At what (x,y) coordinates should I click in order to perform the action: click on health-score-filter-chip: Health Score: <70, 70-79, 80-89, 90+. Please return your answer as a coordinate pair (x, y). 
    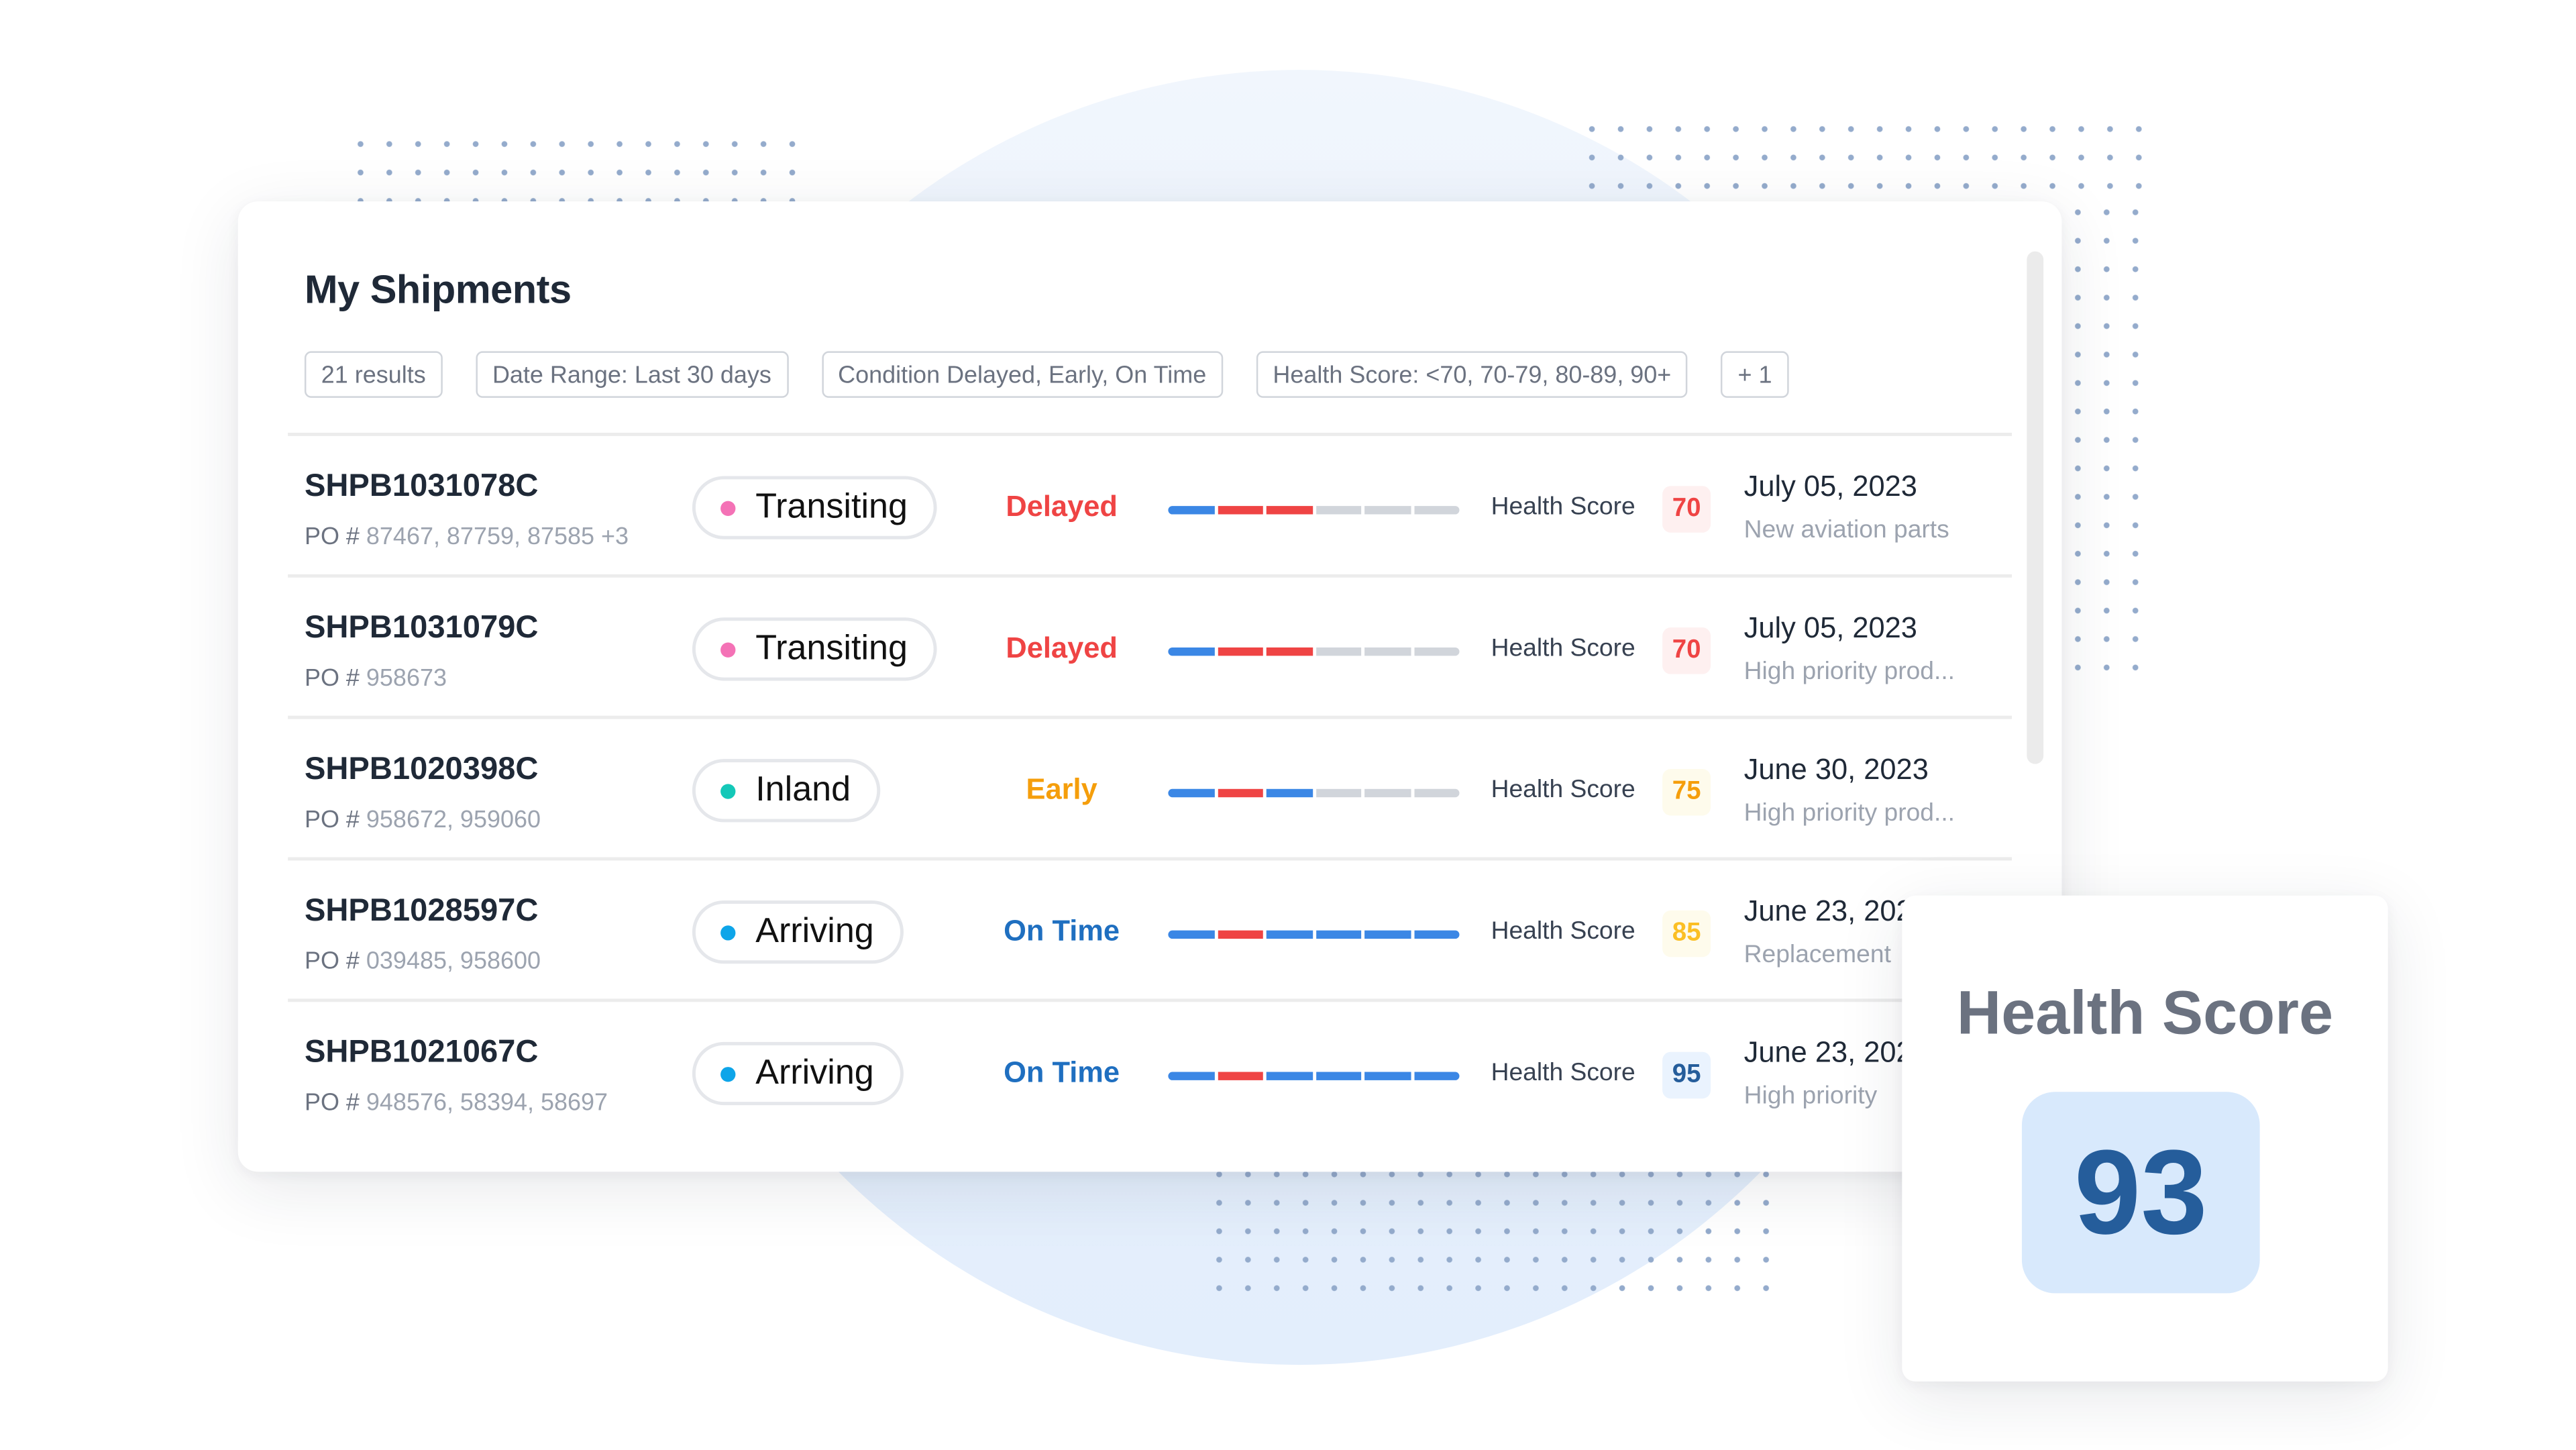
    Looking at the image, I should click on (1472, 374).